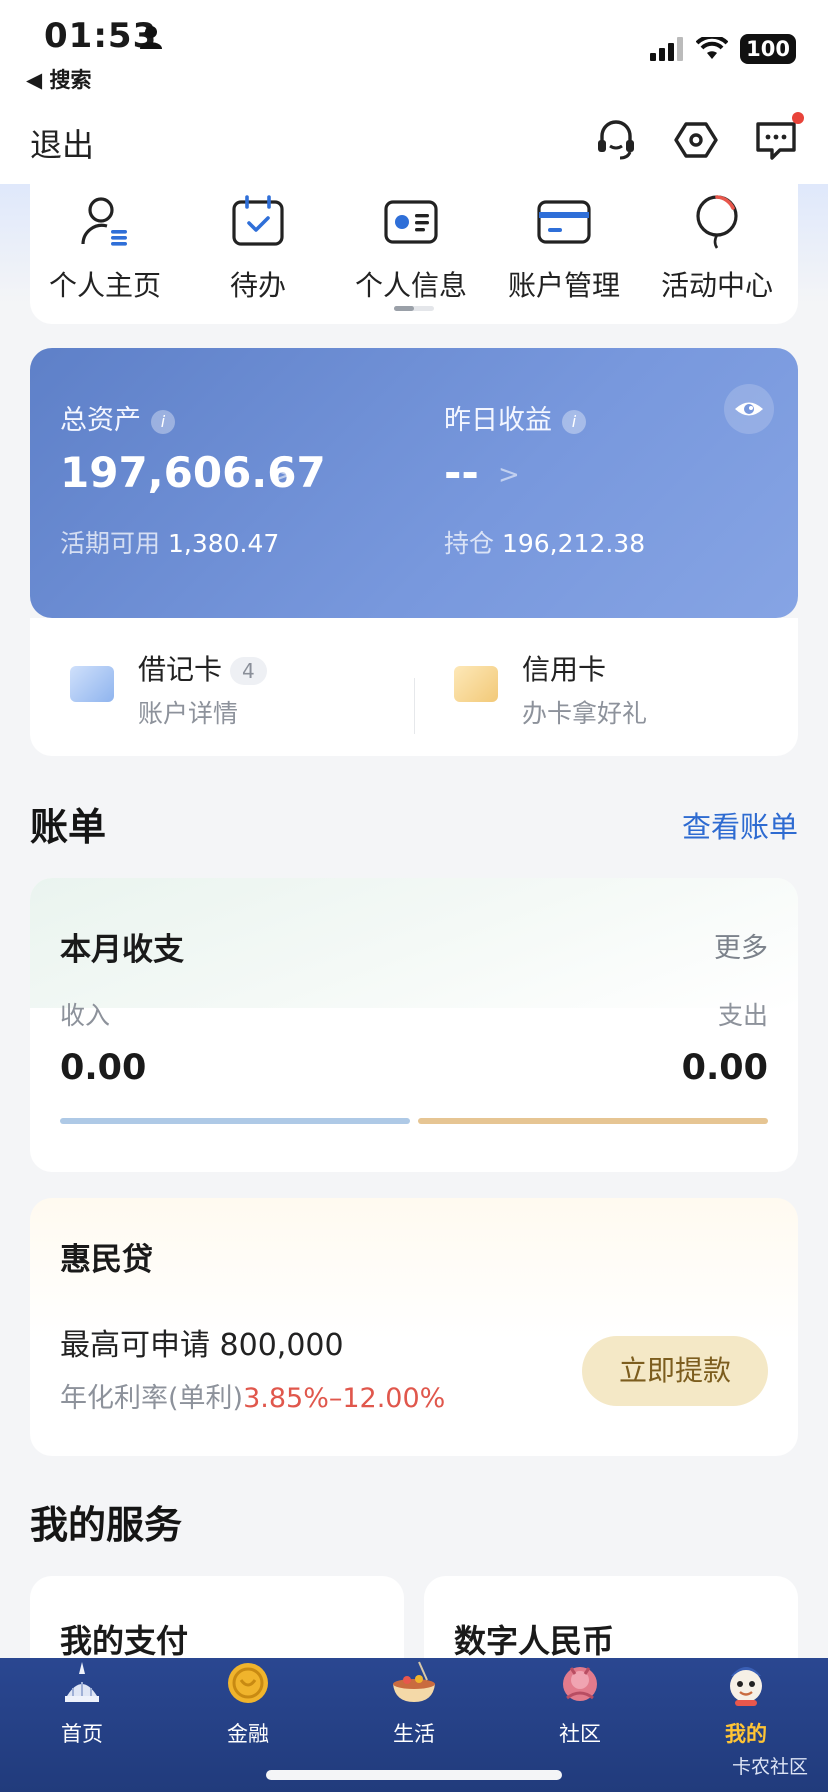  I want to click on eye-icon, so click(749, 409).